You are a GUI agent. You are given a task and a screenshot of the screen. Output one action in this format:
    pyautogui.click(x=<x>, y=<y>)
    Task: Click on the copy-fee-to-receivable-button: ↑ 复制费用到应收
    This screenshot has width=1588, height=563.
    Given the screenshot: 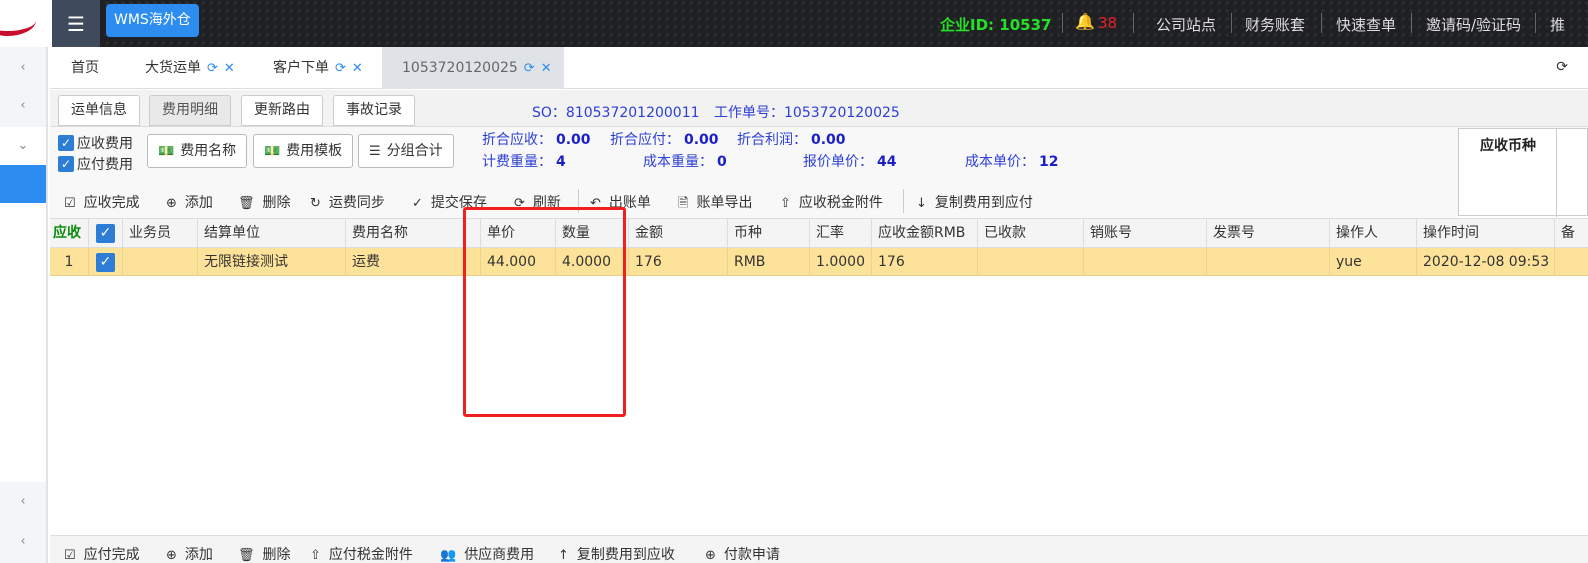 What is the action you would take?
    pyautogui.click(x=616, y=553)
    